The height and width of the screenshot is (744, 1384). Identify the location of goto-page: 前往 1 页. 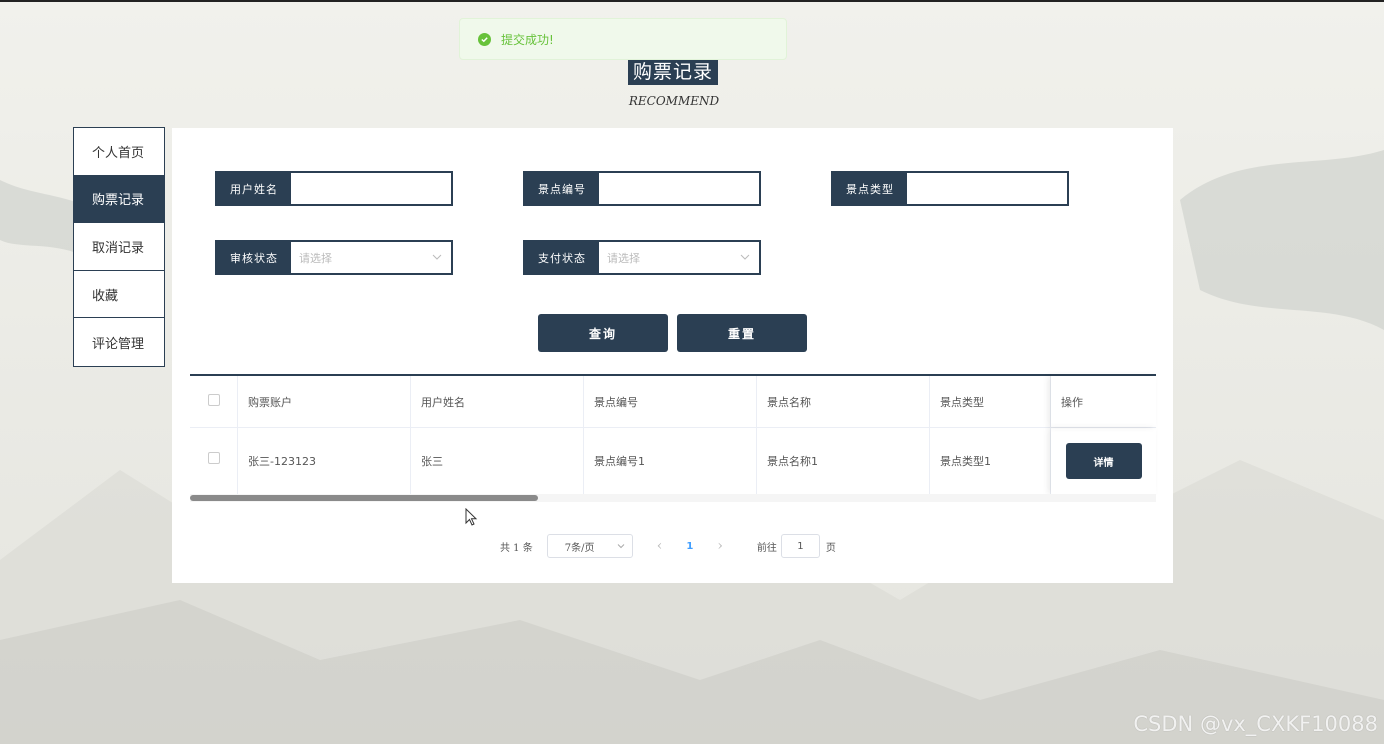
(796, 546).